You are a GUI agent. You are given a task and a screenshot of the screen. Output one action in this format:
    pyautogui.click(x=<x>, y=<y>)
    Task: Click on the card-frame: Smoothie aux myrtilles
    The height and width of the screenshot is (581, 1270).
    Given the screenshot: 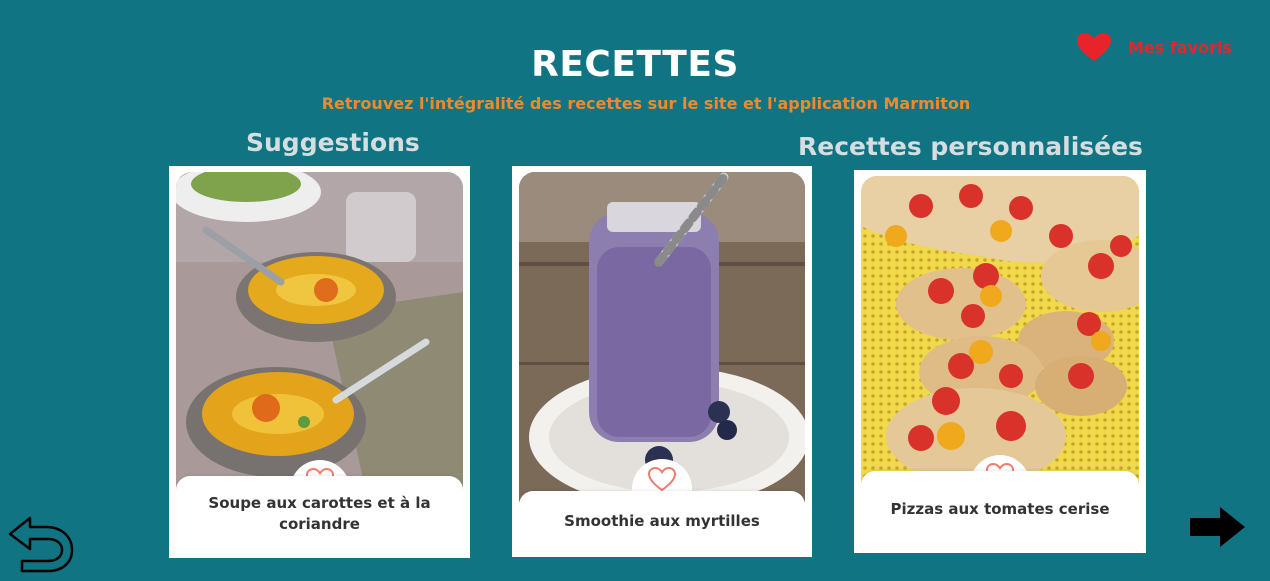 What is the action you would take?
    pyautogui.click(x=662, y=361)
    